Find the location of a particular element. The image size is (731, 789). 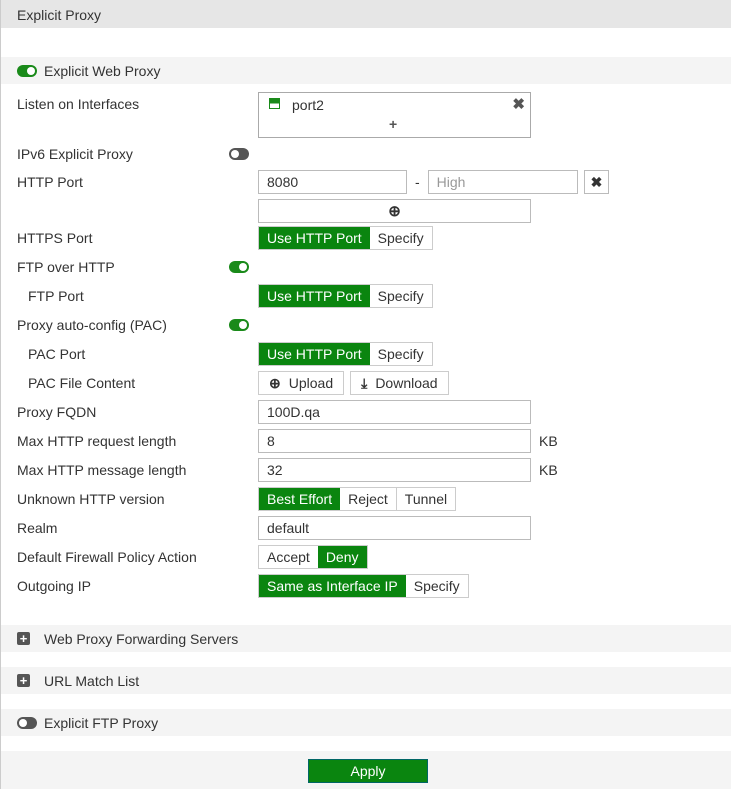

fqdn-label: Proxy FQDN is located at coordinates (57, 412).